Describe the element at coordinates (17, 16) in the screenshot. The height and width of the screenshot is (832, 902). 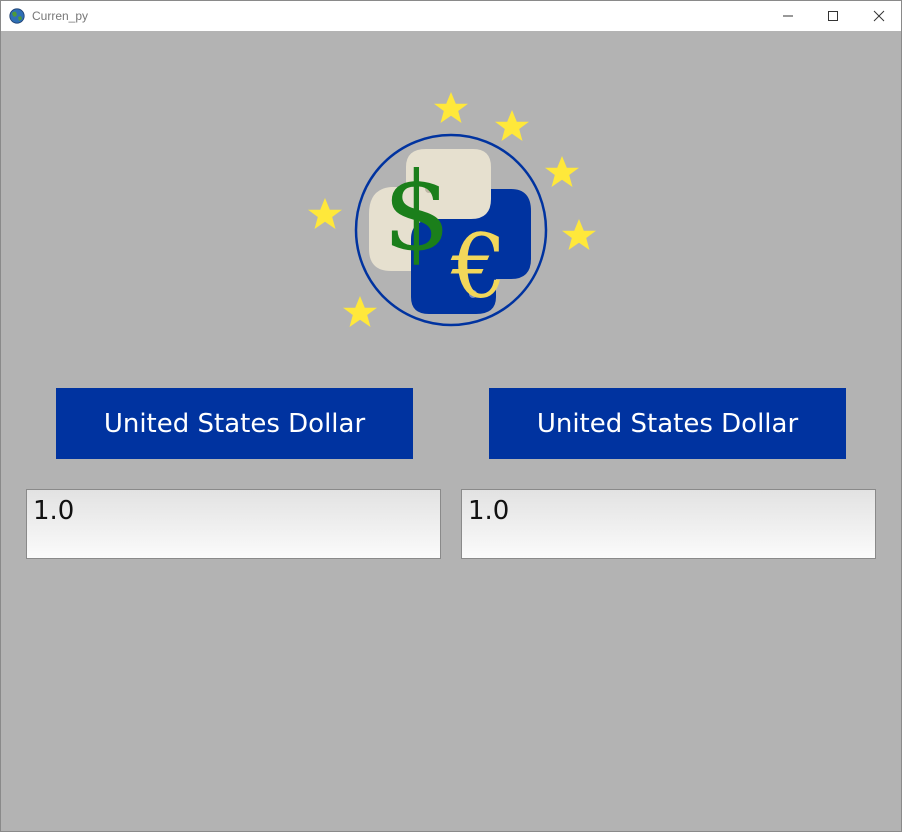
I see `globe-icon` at that location.